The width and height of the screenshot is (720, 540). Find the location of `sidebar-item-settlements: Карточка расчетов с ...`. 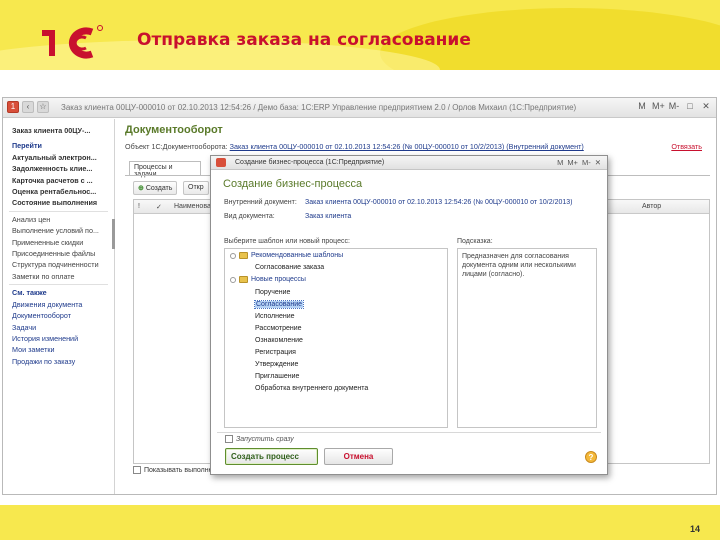

sidebar-item-settlements: Карточка расчетов с ... is located at coordinates (58, 180).